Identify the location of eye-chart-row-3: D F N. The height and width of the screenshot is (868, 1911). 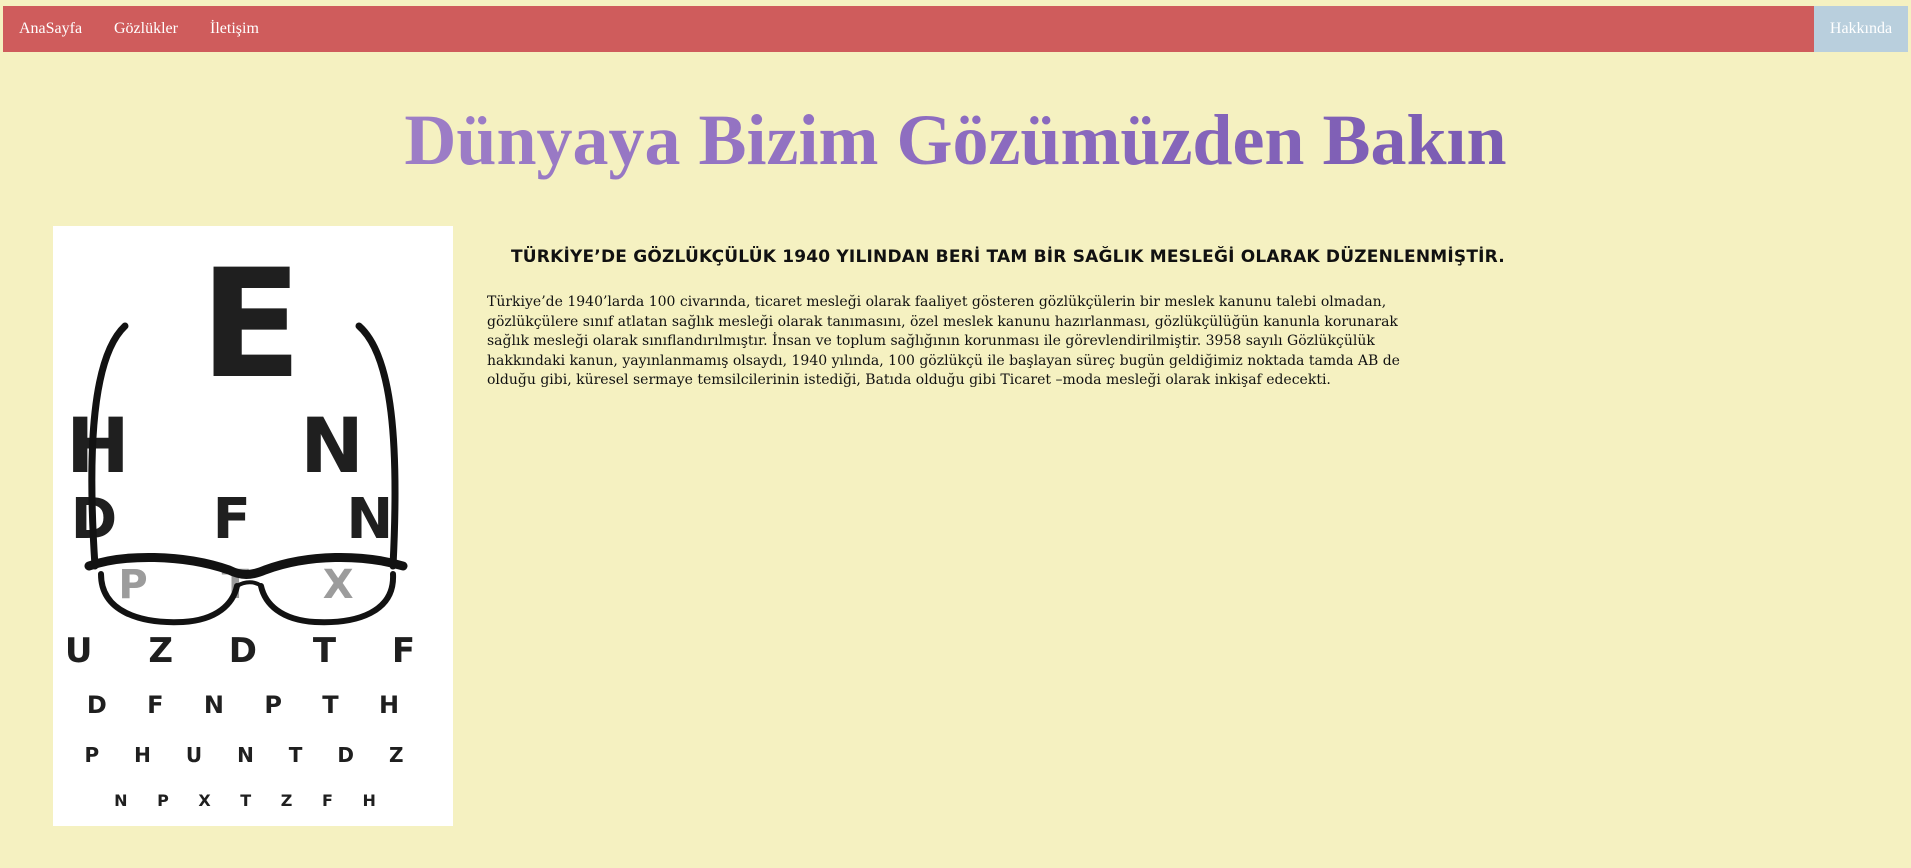
(251, 519).